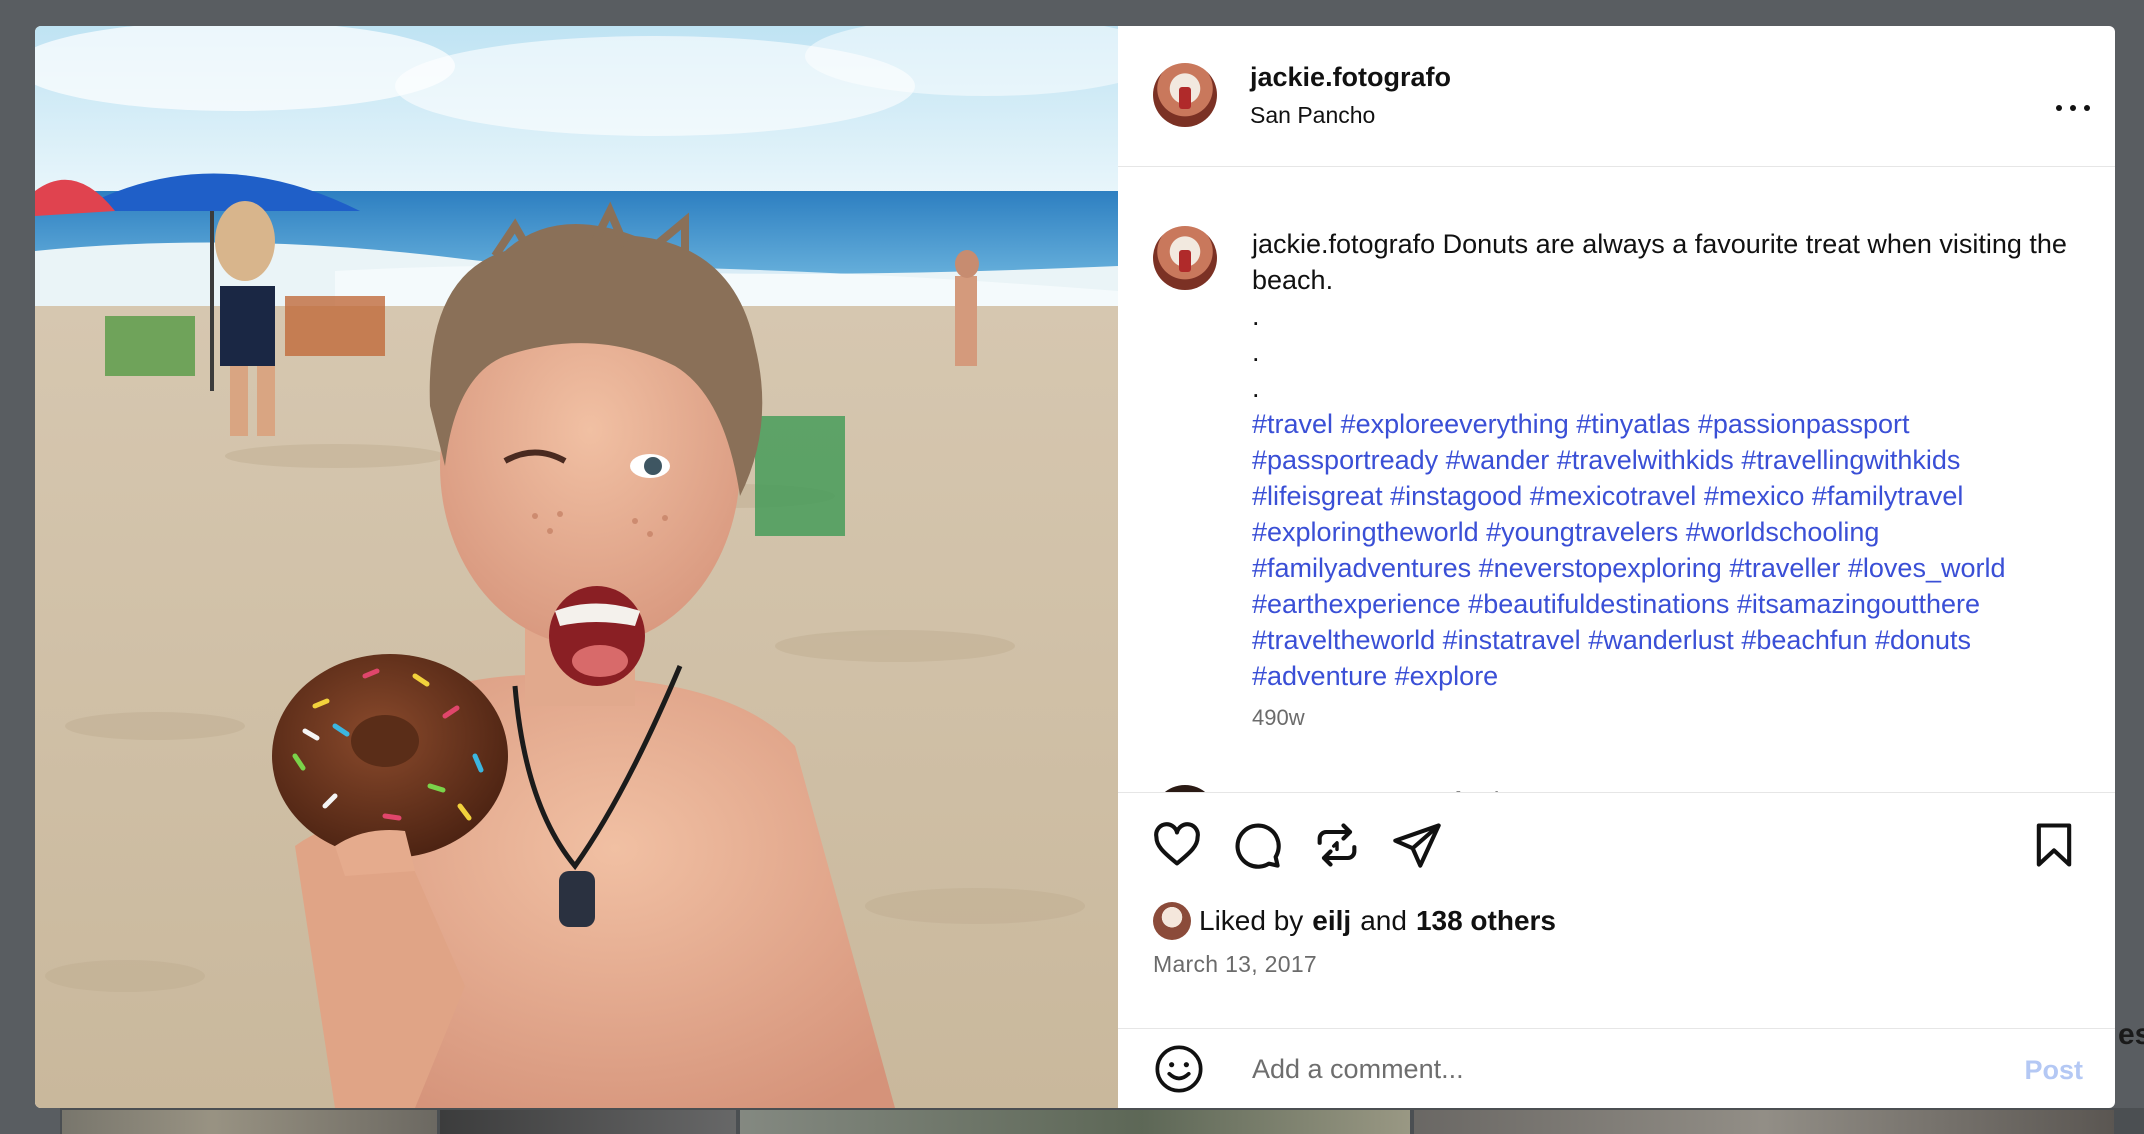 The height and width of the screenshot is (1134, 2144). Describe the element at coordinates (1345, 460) in the screenshot. I see `hashtag-link: #passportready` at that location.